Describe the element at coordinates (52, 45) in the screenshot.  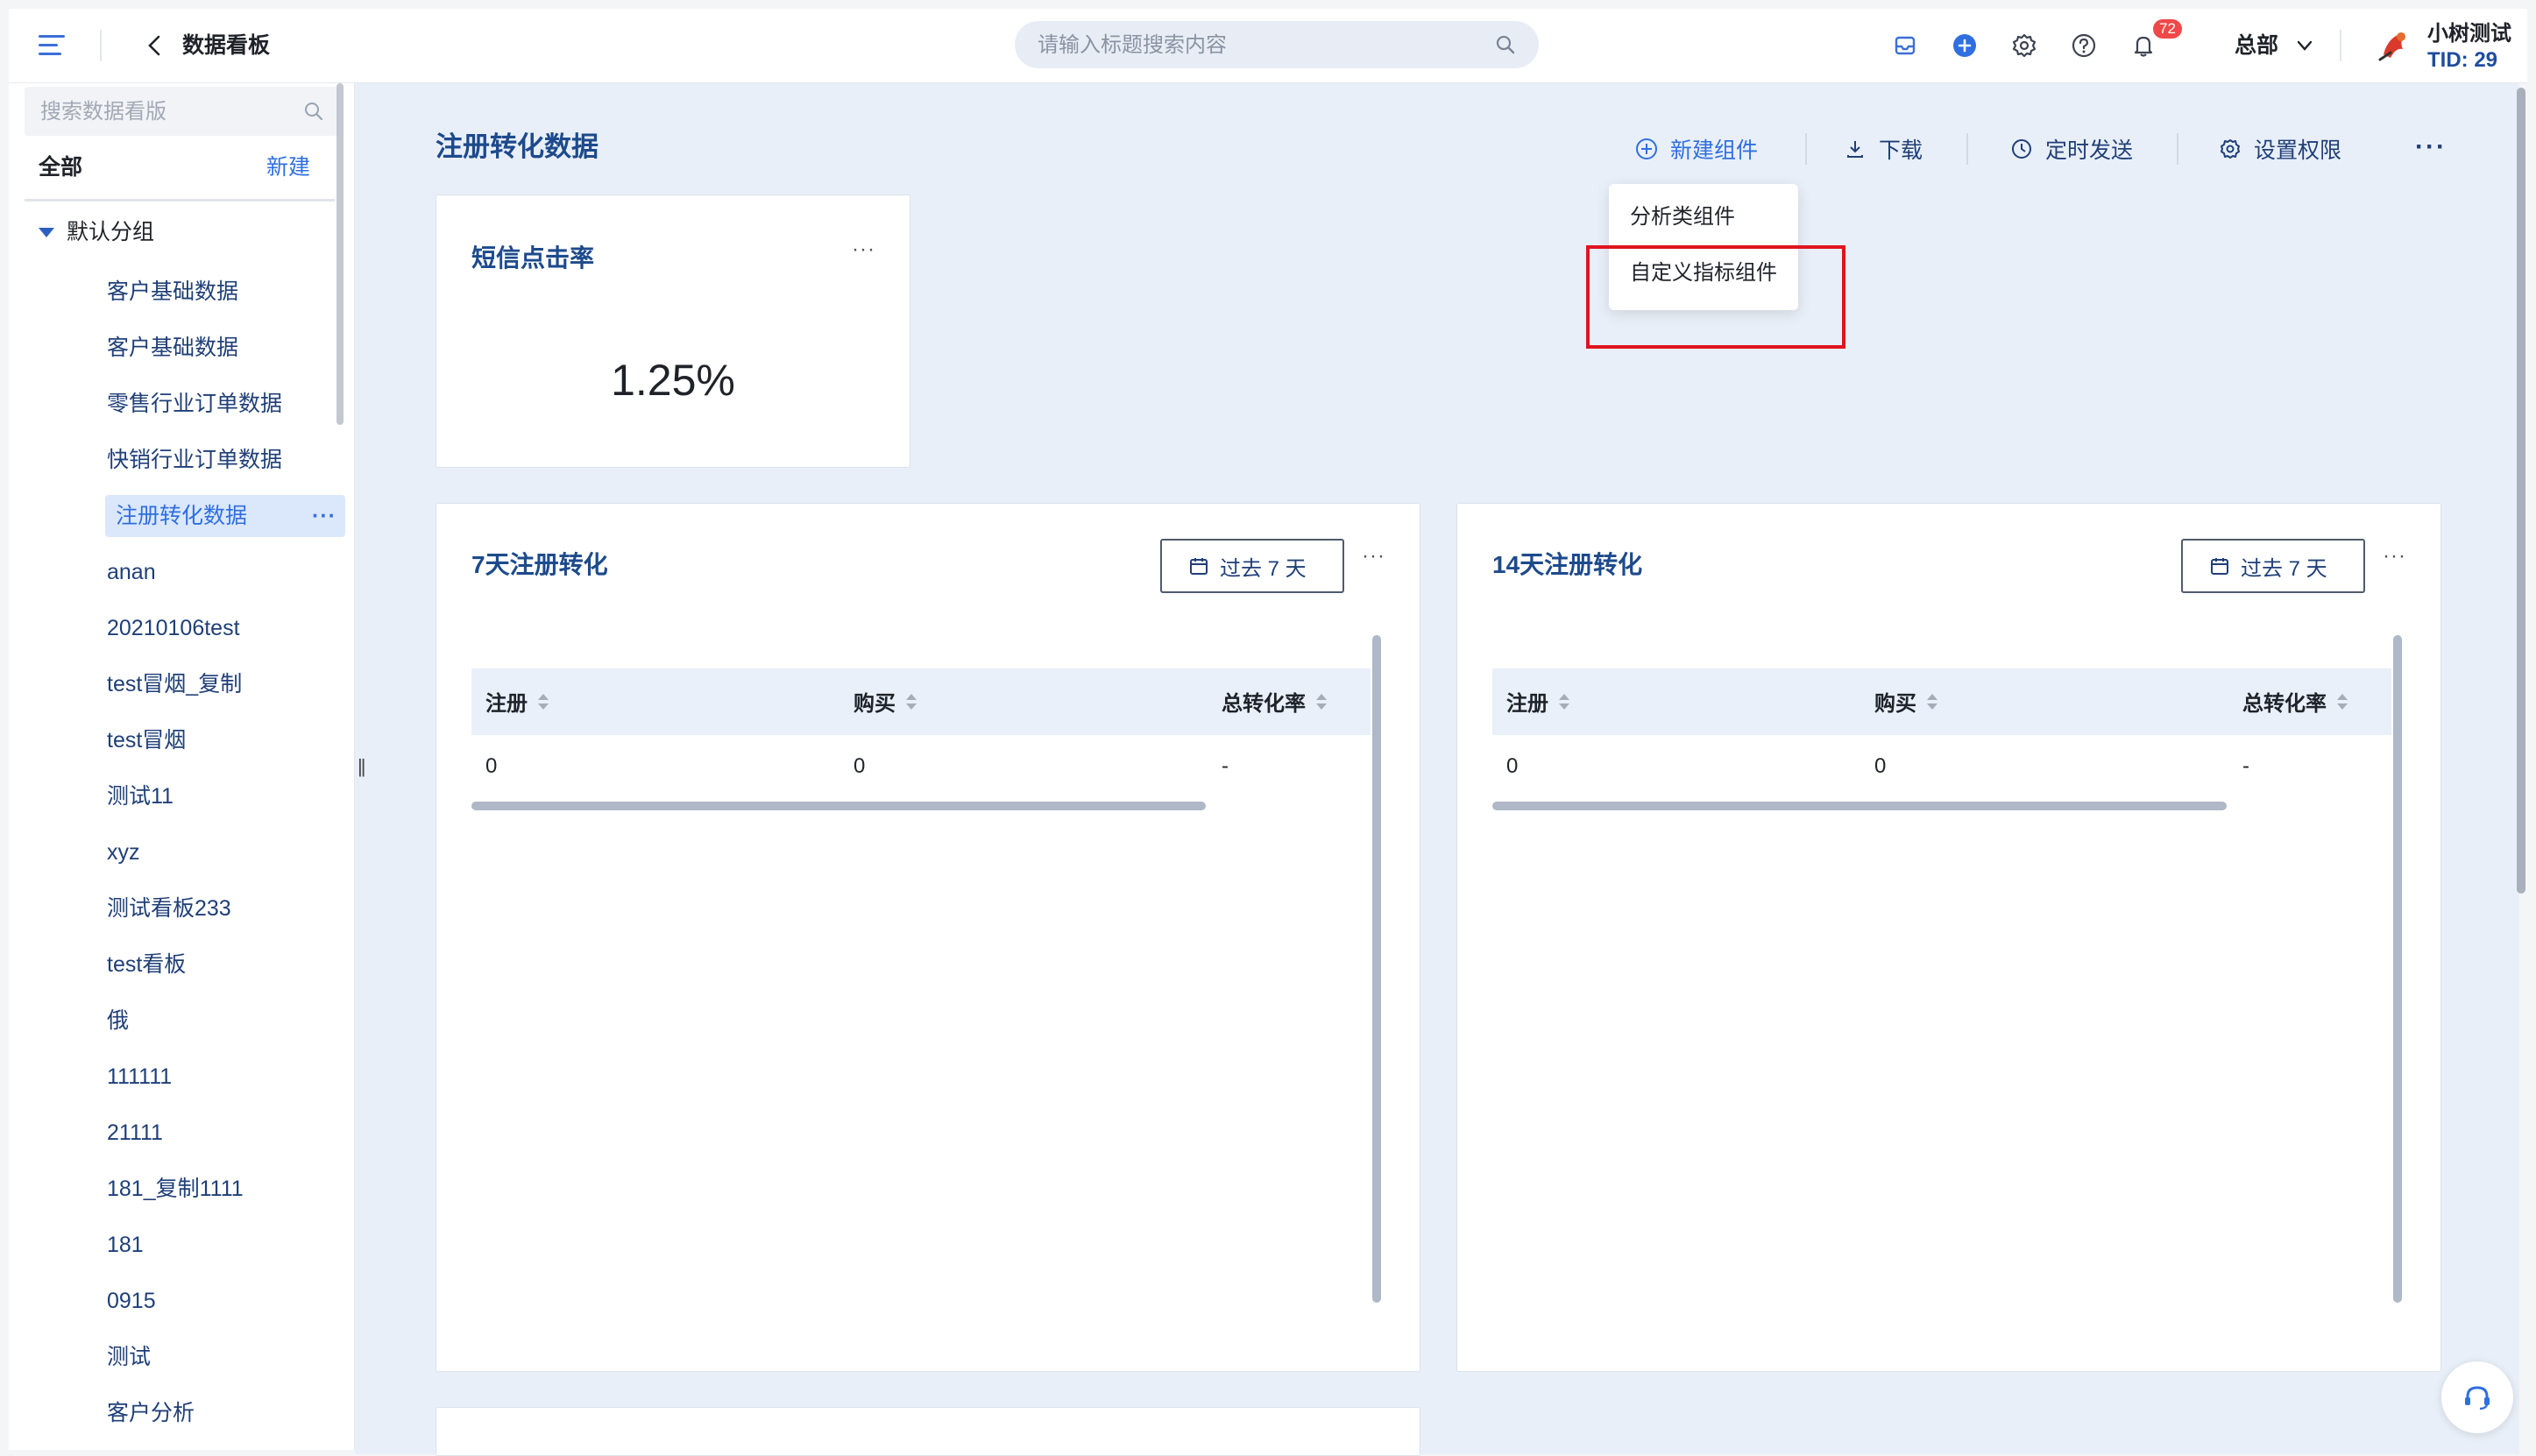
I see `menu-icon` at that location.